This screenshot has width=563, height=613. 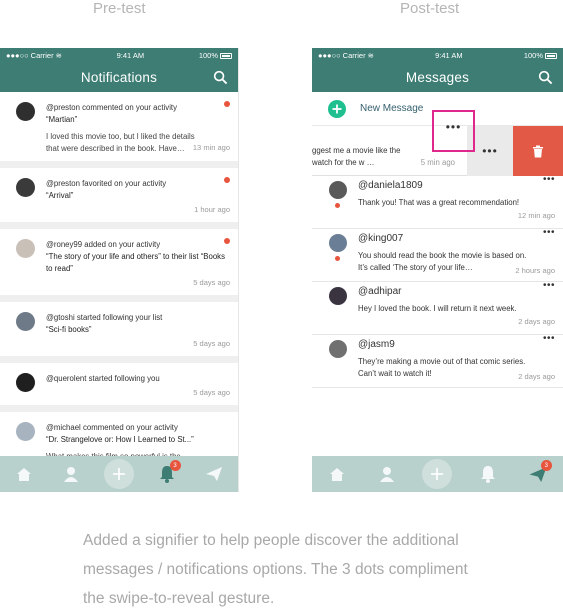 I want to click on bell-icon, so click(x=487, y=474).